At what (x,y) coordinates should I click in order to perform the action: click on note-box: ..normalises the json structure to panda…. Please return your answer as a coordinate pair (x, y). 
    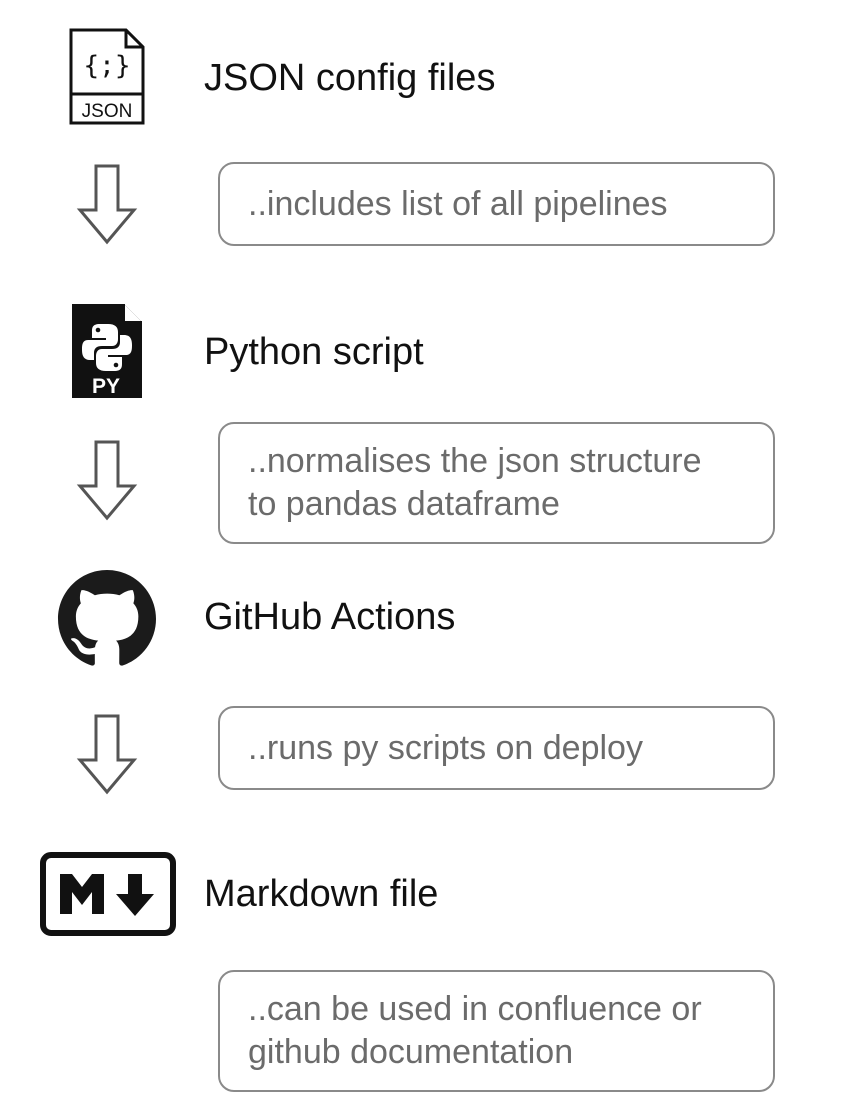
    Looking at the image, I should click on (496, 483).